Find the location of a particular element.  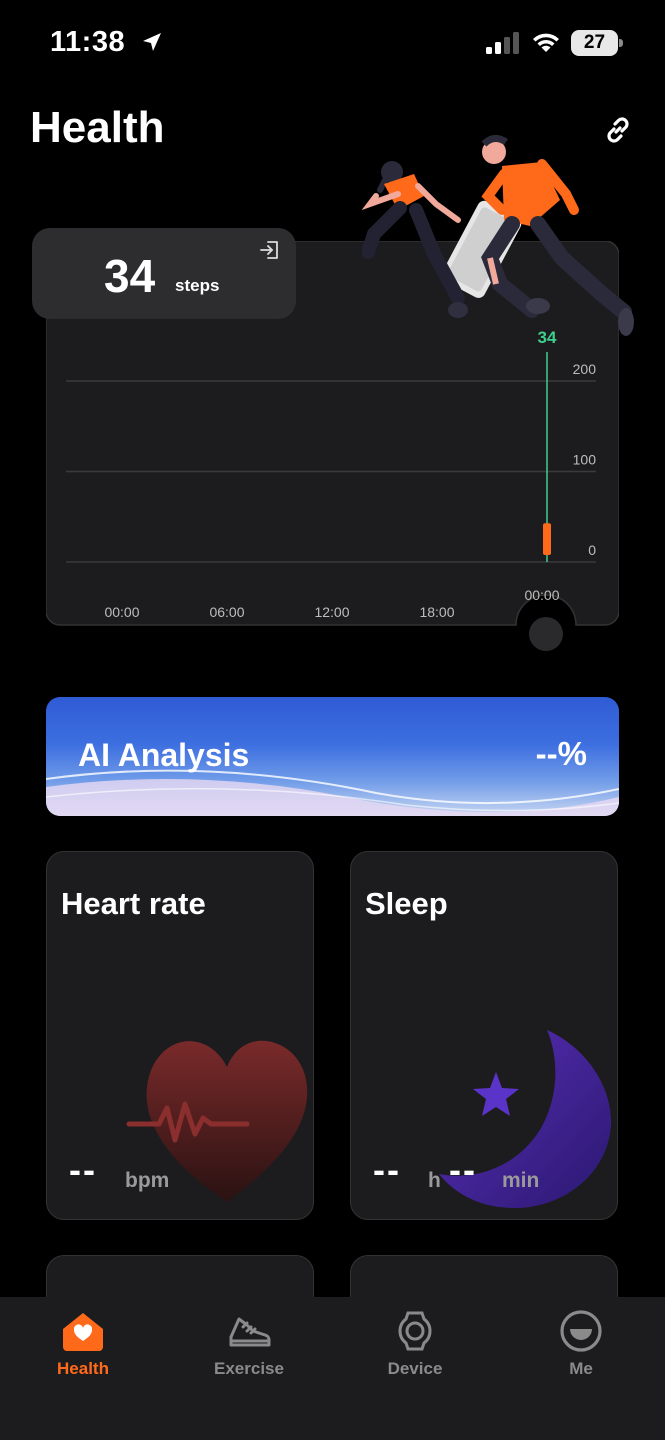

tab-device: Device is located at coordinates (415, 1347).